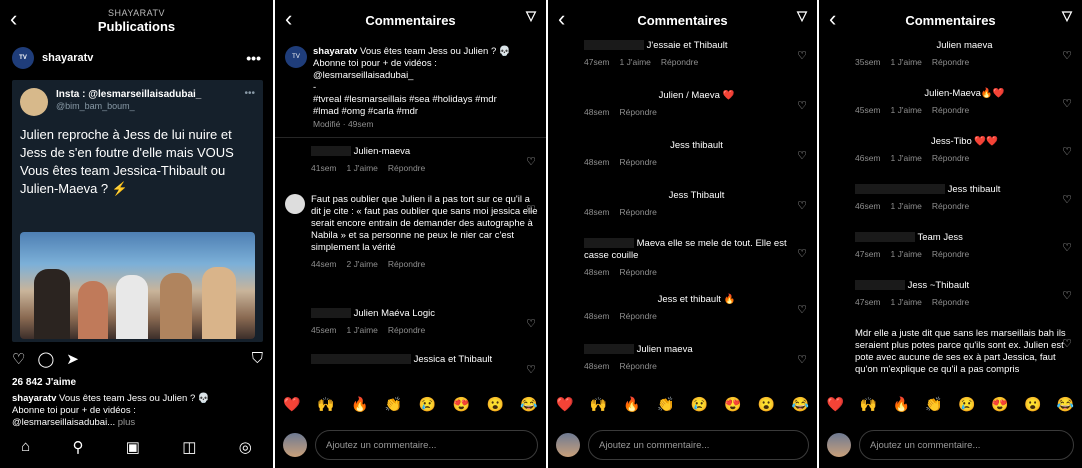 Image resolution: width=1082 pixels, height=468 pixels. I want to click on comment-icon: ◯, so click(45, 359).